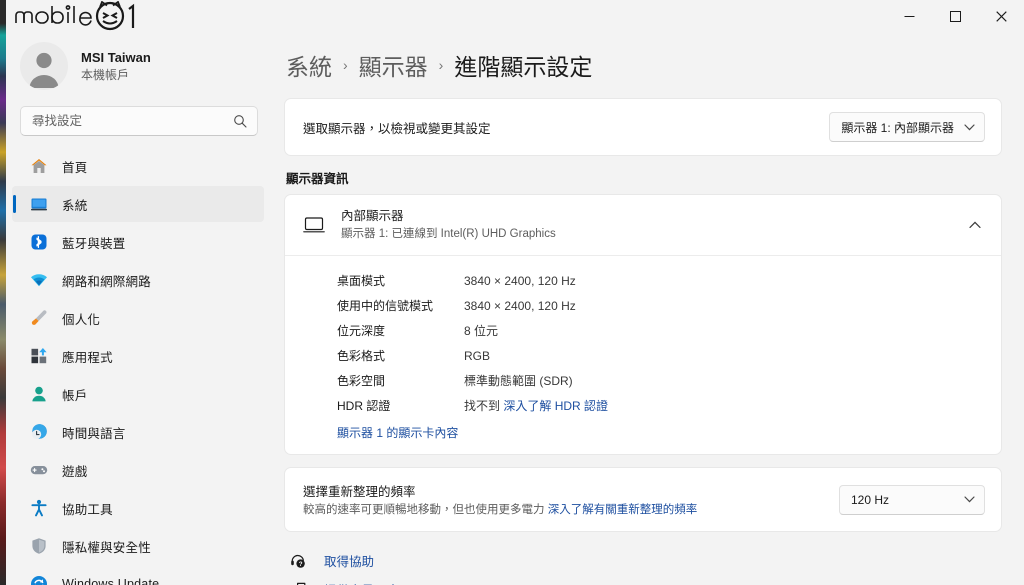 Image resolution: width=1024 pixels, height=585 pixels. What do you see at coordinates (298, 561) in the screenshot?
I see `help-icon: ?` at bounding box center [298, 561].